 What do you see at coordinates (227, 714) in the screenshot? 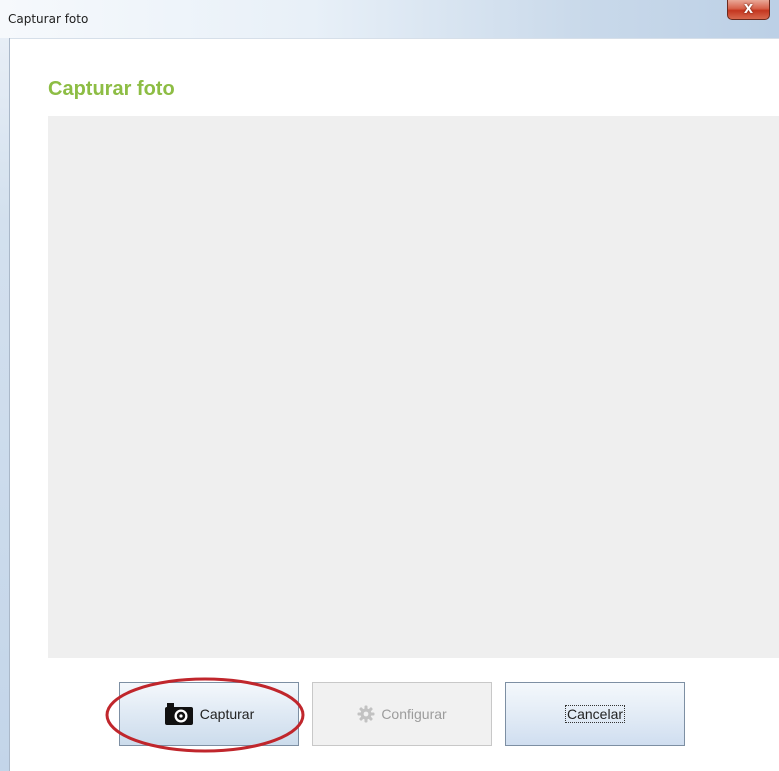
I see `capture-button-label: Capturar` at bounding box center [227, 714].